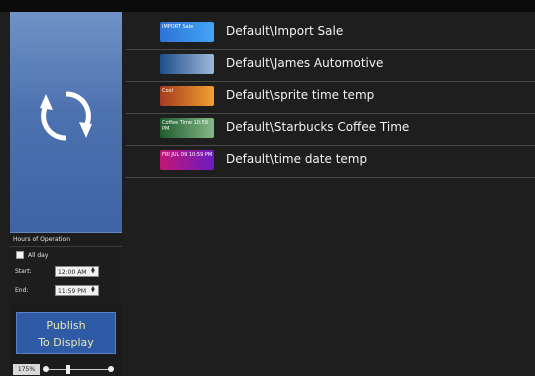 This screenshot has width=535, height=376. Describe the element at coordinates (94, 271) in the screenshot. I see `start-time-spinner: ▲ ▼` at that location.